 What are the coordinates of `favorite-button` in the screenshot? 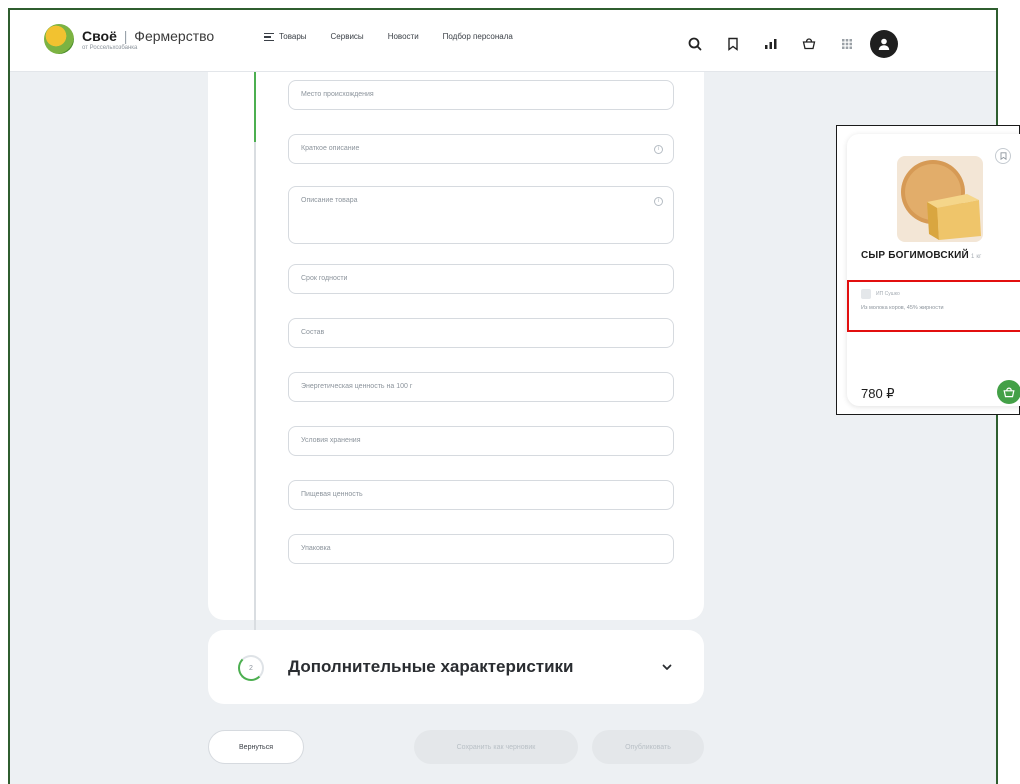 It's located at (1003, 156).